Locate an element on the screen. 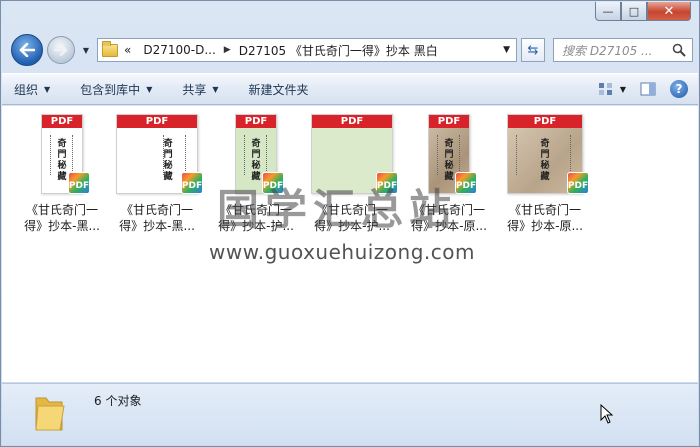  forward-button is located at coordinates (61, 50).